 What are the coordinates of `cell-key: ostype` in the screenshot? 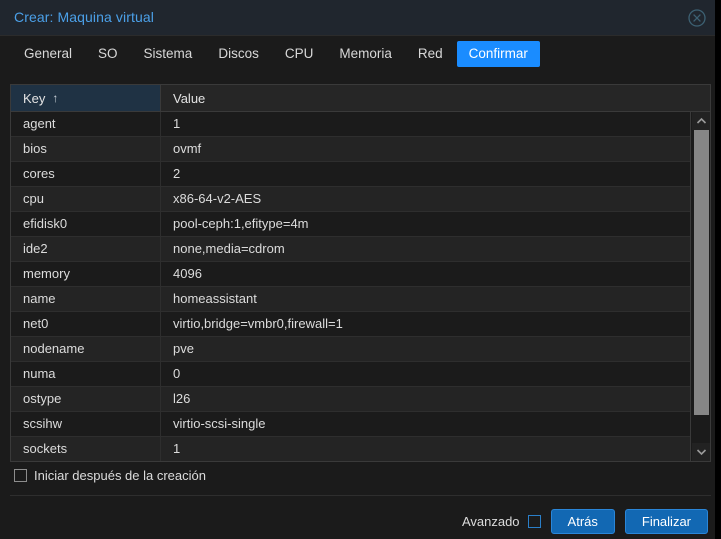 It's located at (86, 399).